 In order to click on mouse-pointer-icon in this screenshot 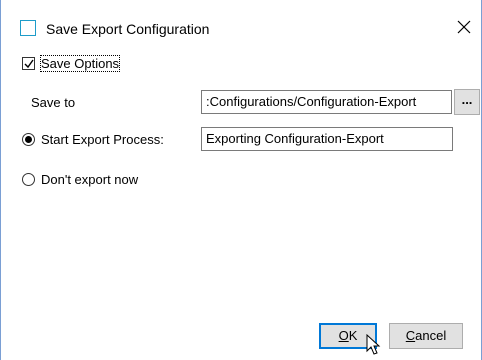, I will do `click(373, 344)`.